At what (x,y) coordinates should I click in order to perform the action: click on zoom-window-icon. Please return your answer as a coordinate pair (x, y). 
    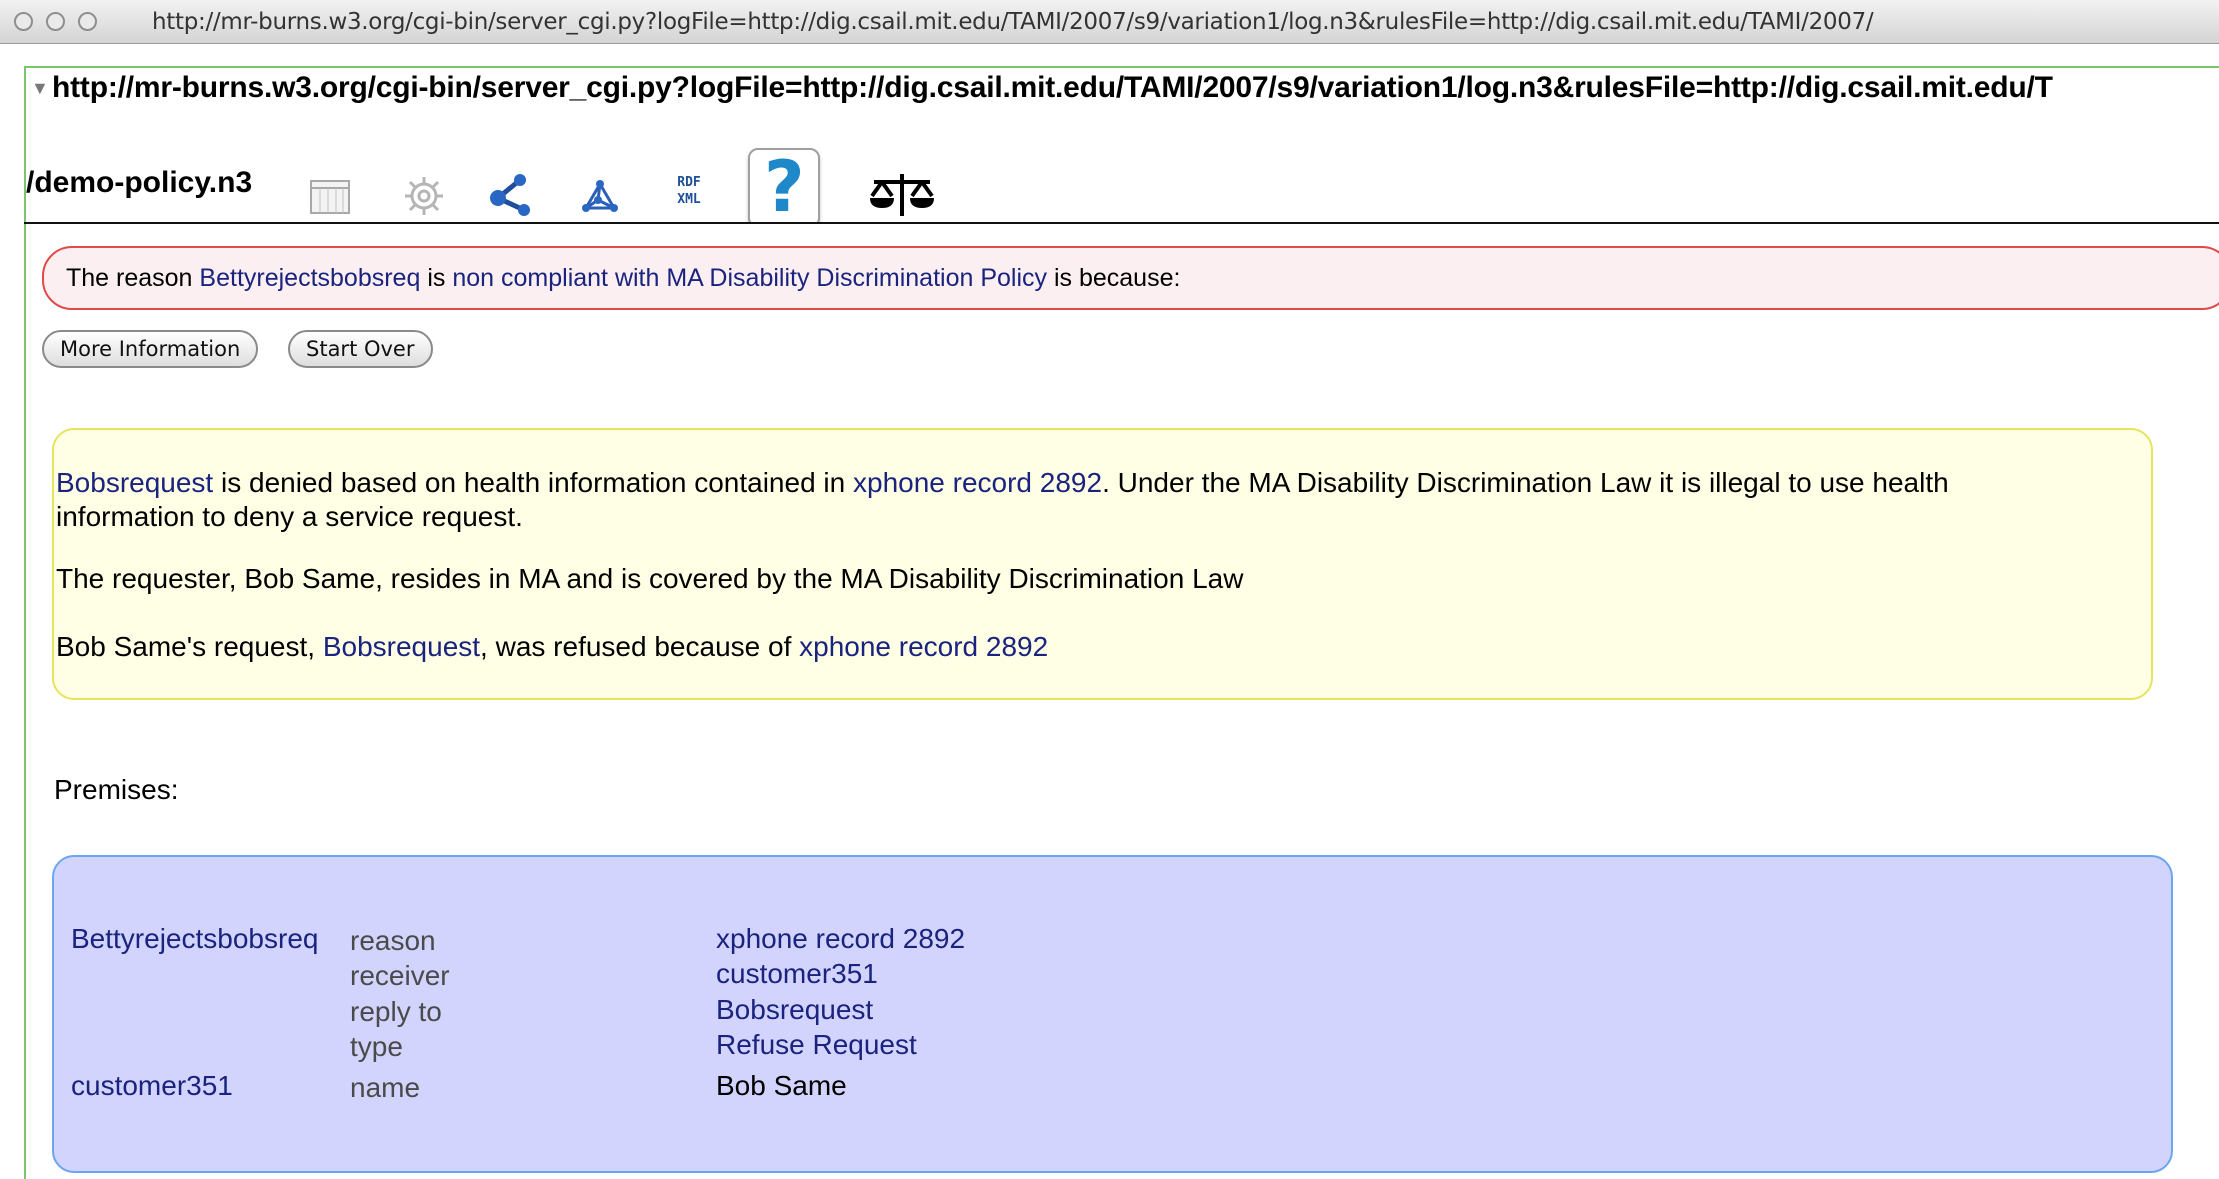
    Looking at the image, I should click on (87, 21).